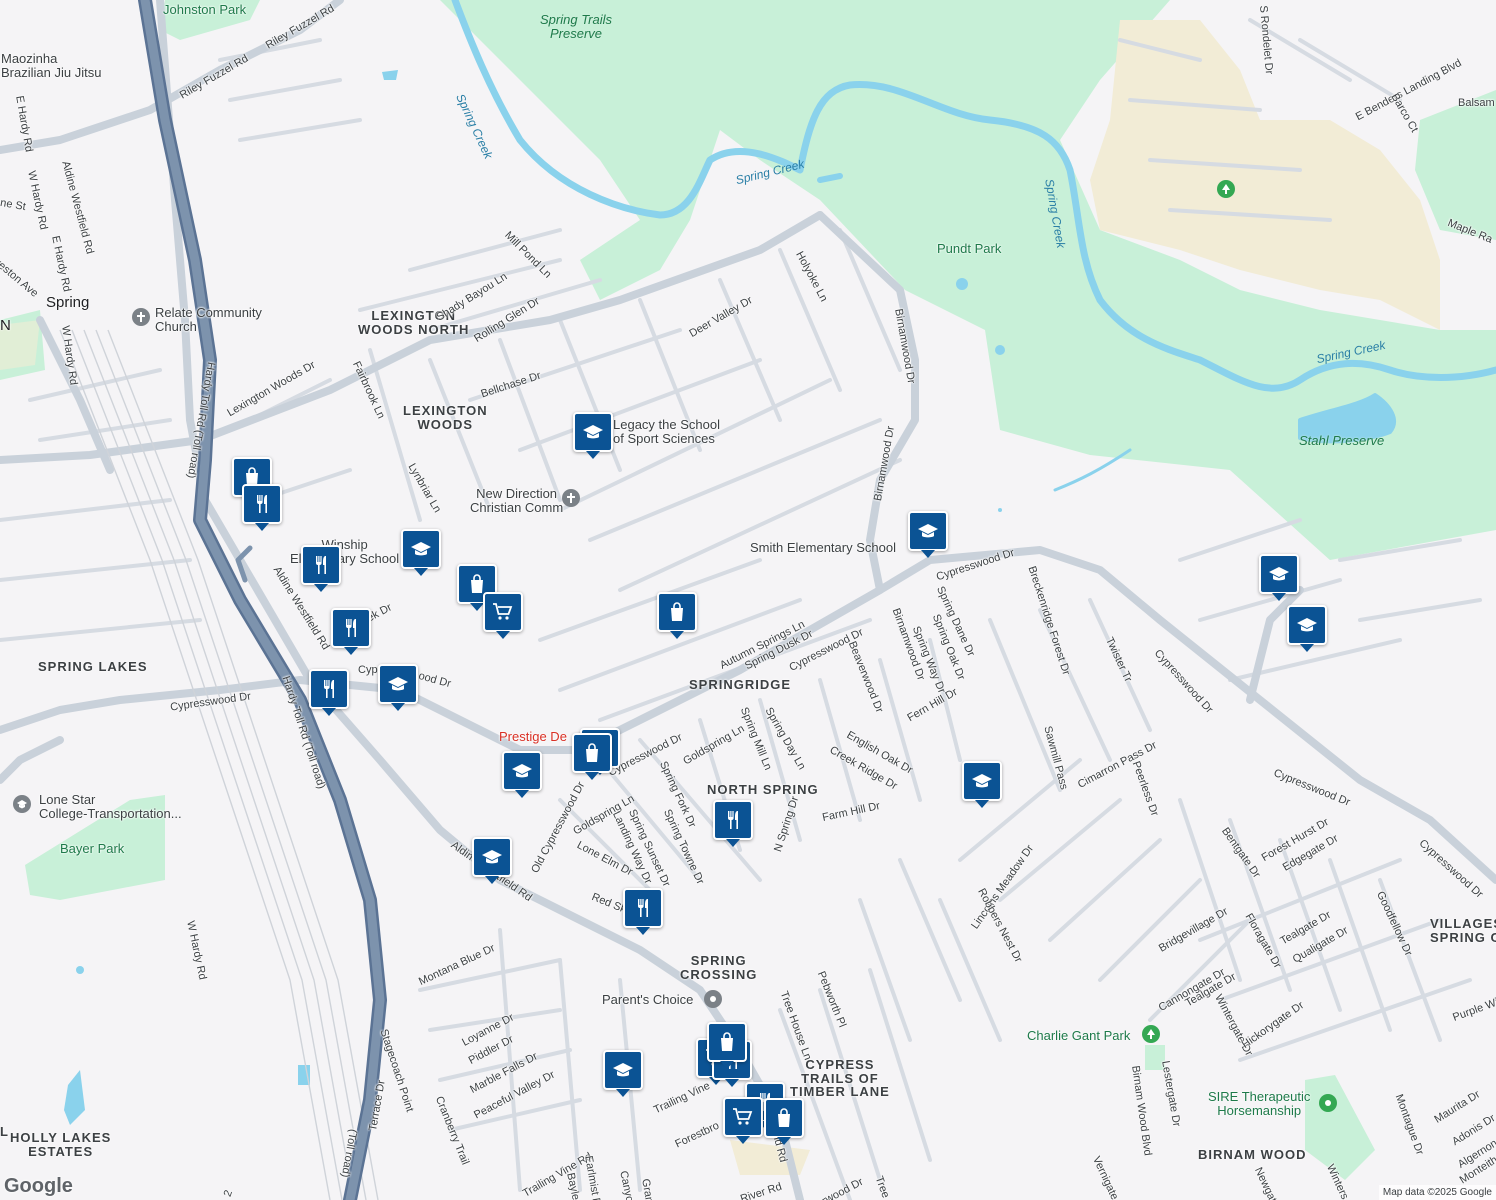  I want to click on area-spring-lakes: SPRING LAKES, so click(93, 666).